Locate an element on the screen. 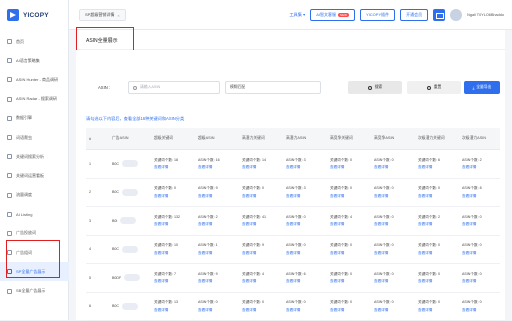 The height and width of the screenshot is (321, 512). ad-asin-text: B0C is located at coordinates (115, 249).